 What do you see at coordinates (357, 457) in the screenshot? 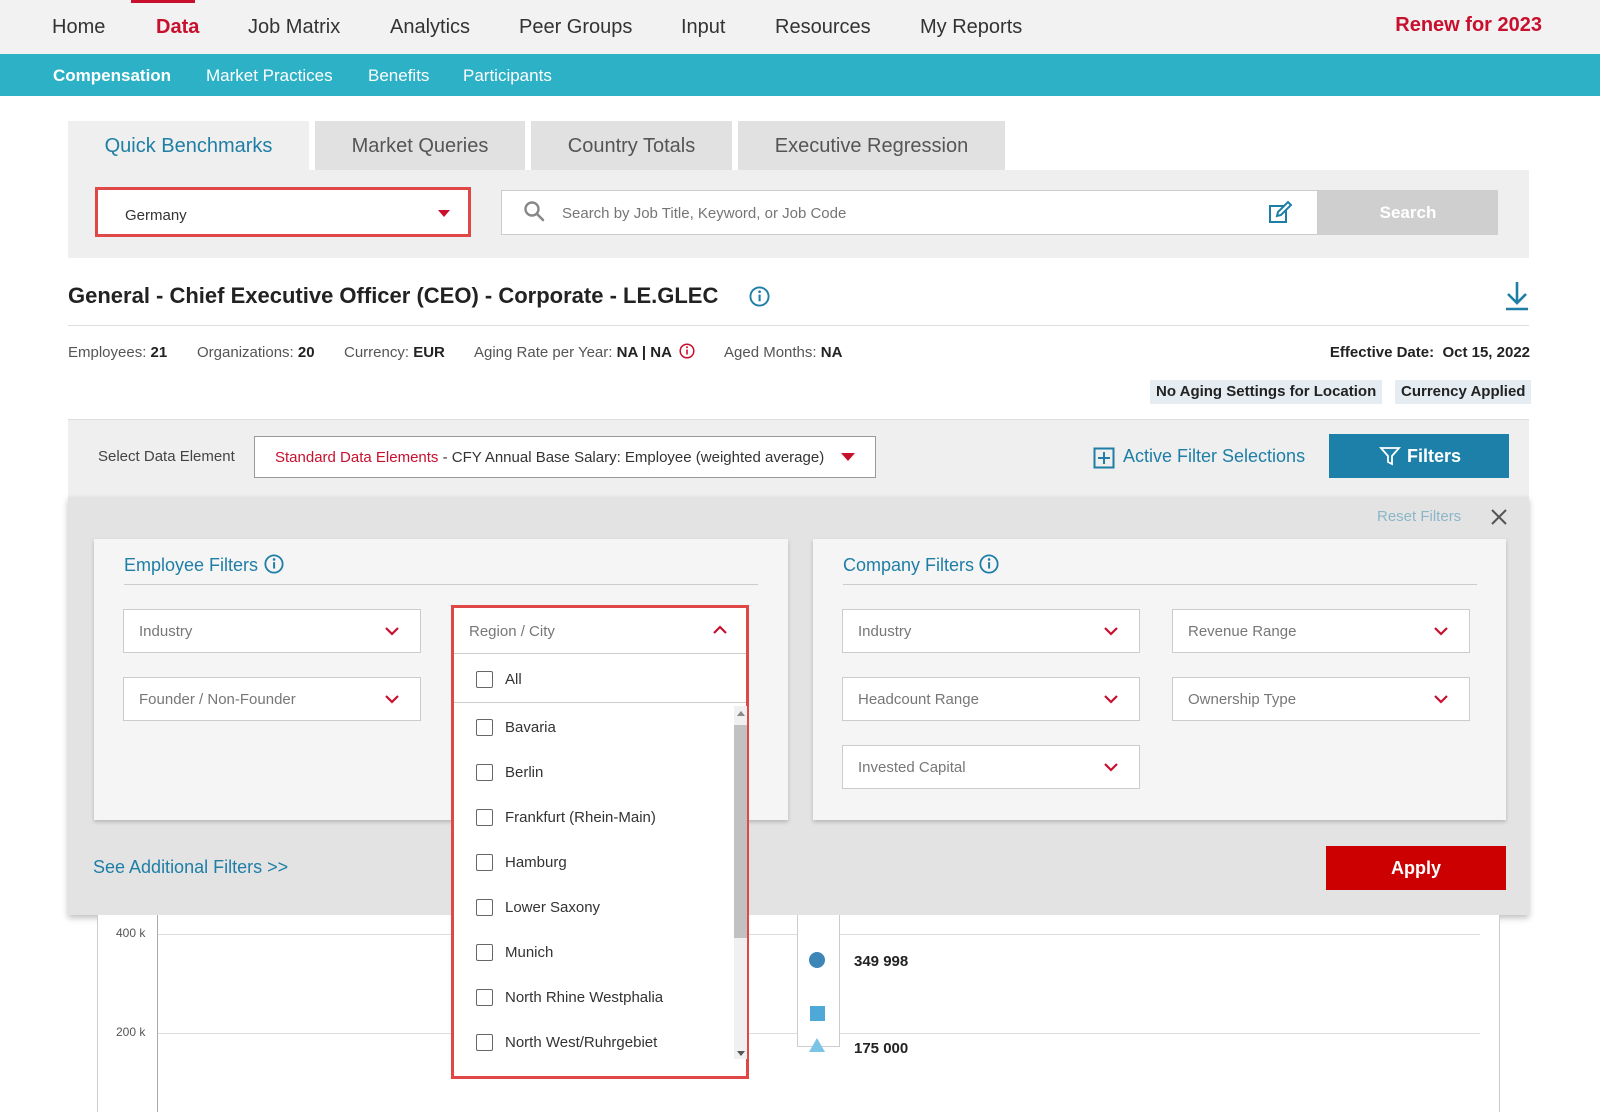
I see `data-element-prefix: Standard Data Elements` at bounding box center [357, 457].